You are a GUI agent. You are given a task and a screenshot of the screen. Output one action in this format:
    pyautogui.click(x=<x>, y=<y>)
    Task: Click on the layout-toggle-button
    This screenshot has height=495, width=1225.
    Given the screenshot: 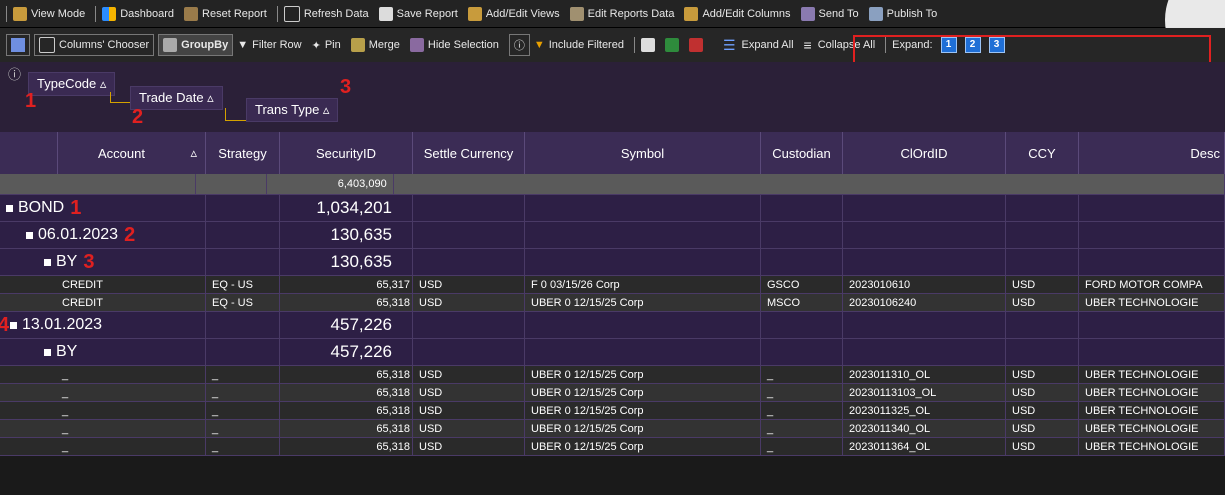 What is the action you would take?
    pyautogui.click(x=18, y=45)
    